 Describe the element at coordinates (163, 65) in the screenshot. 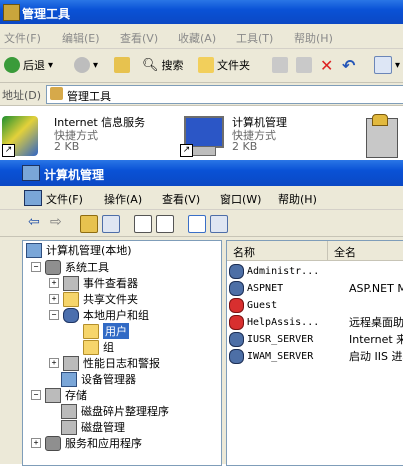

I see `search-button: 🔍︎ 搜索` at that location.